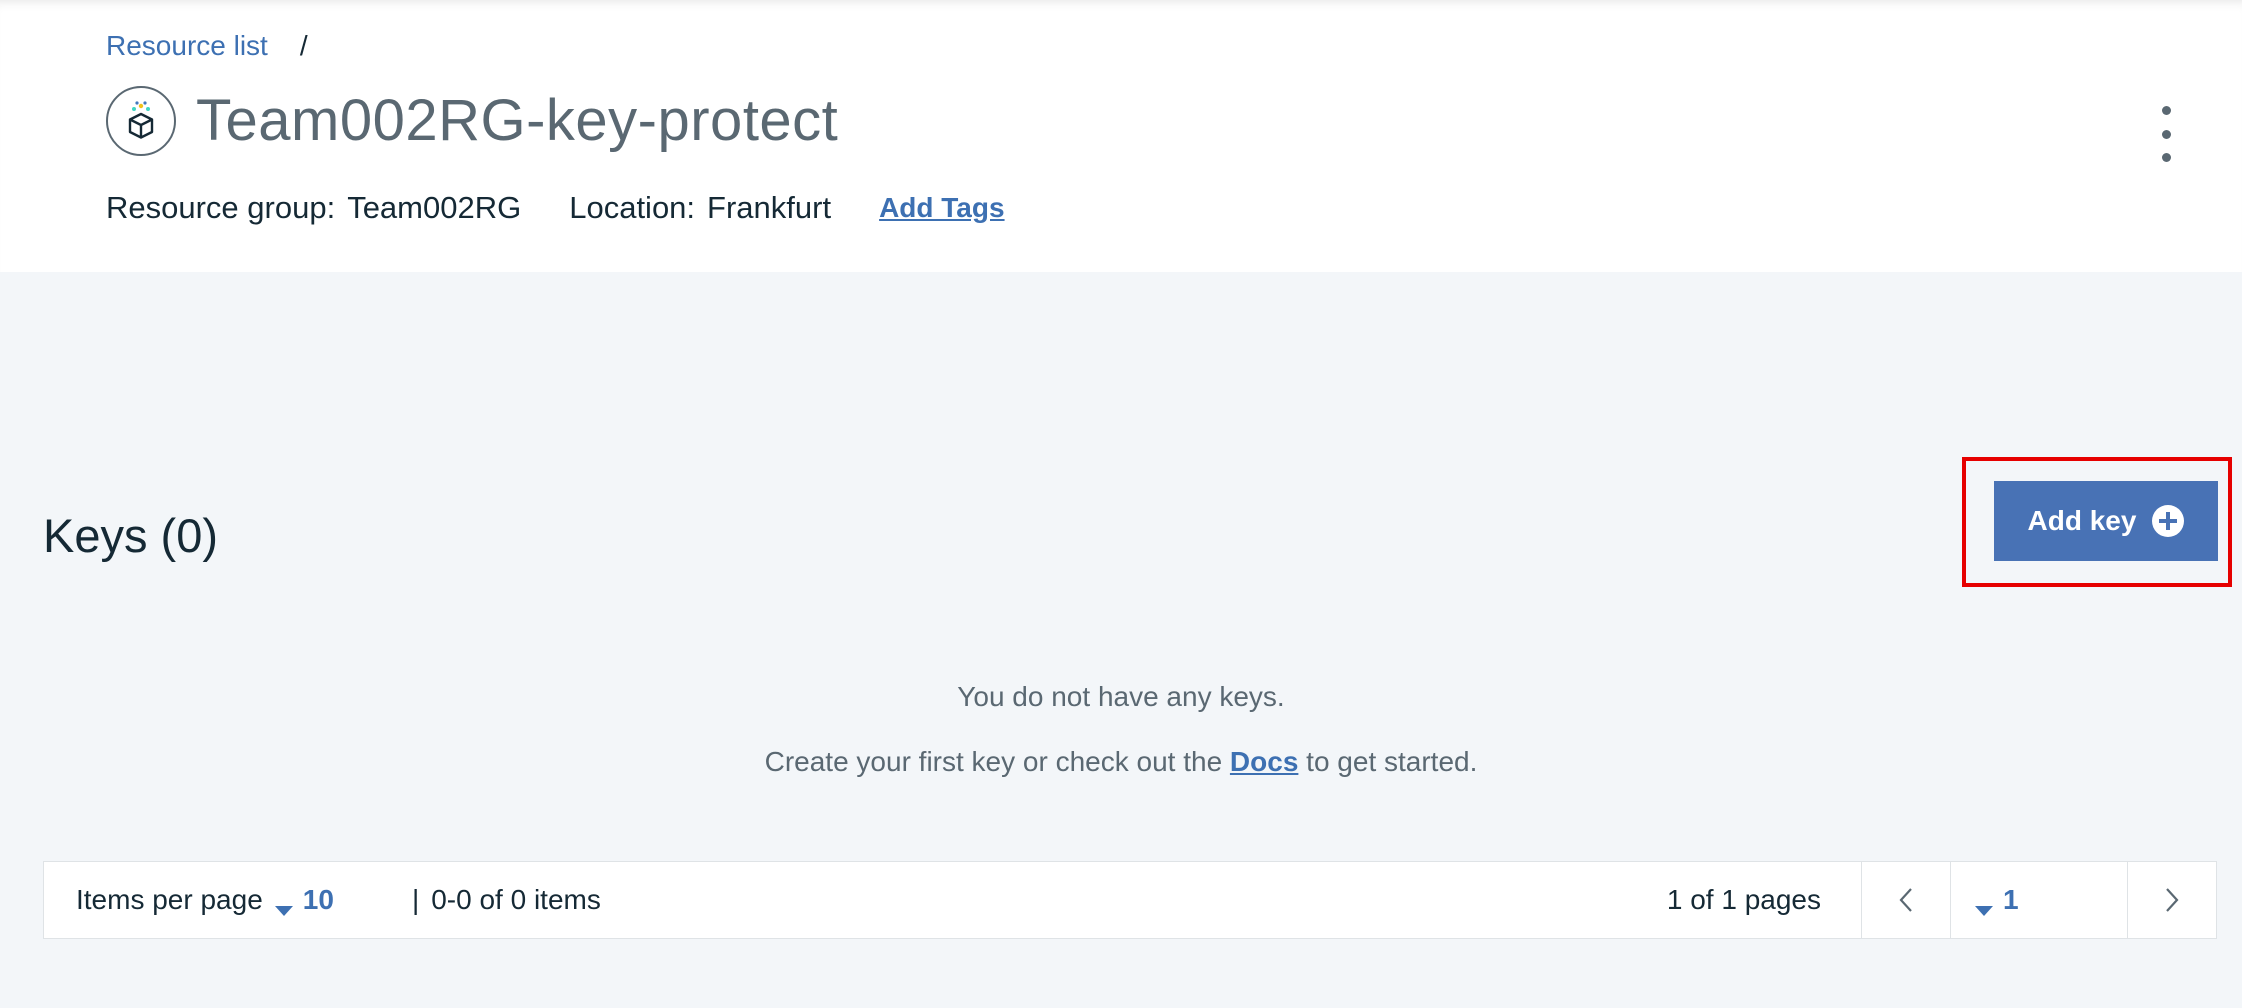 The width and height of the screenshot is (2242, 1008). What do you see at coordinates (2039, 900) in the screenshot?
I see `page-number-select: 1` at bounding box center [2039, 900].